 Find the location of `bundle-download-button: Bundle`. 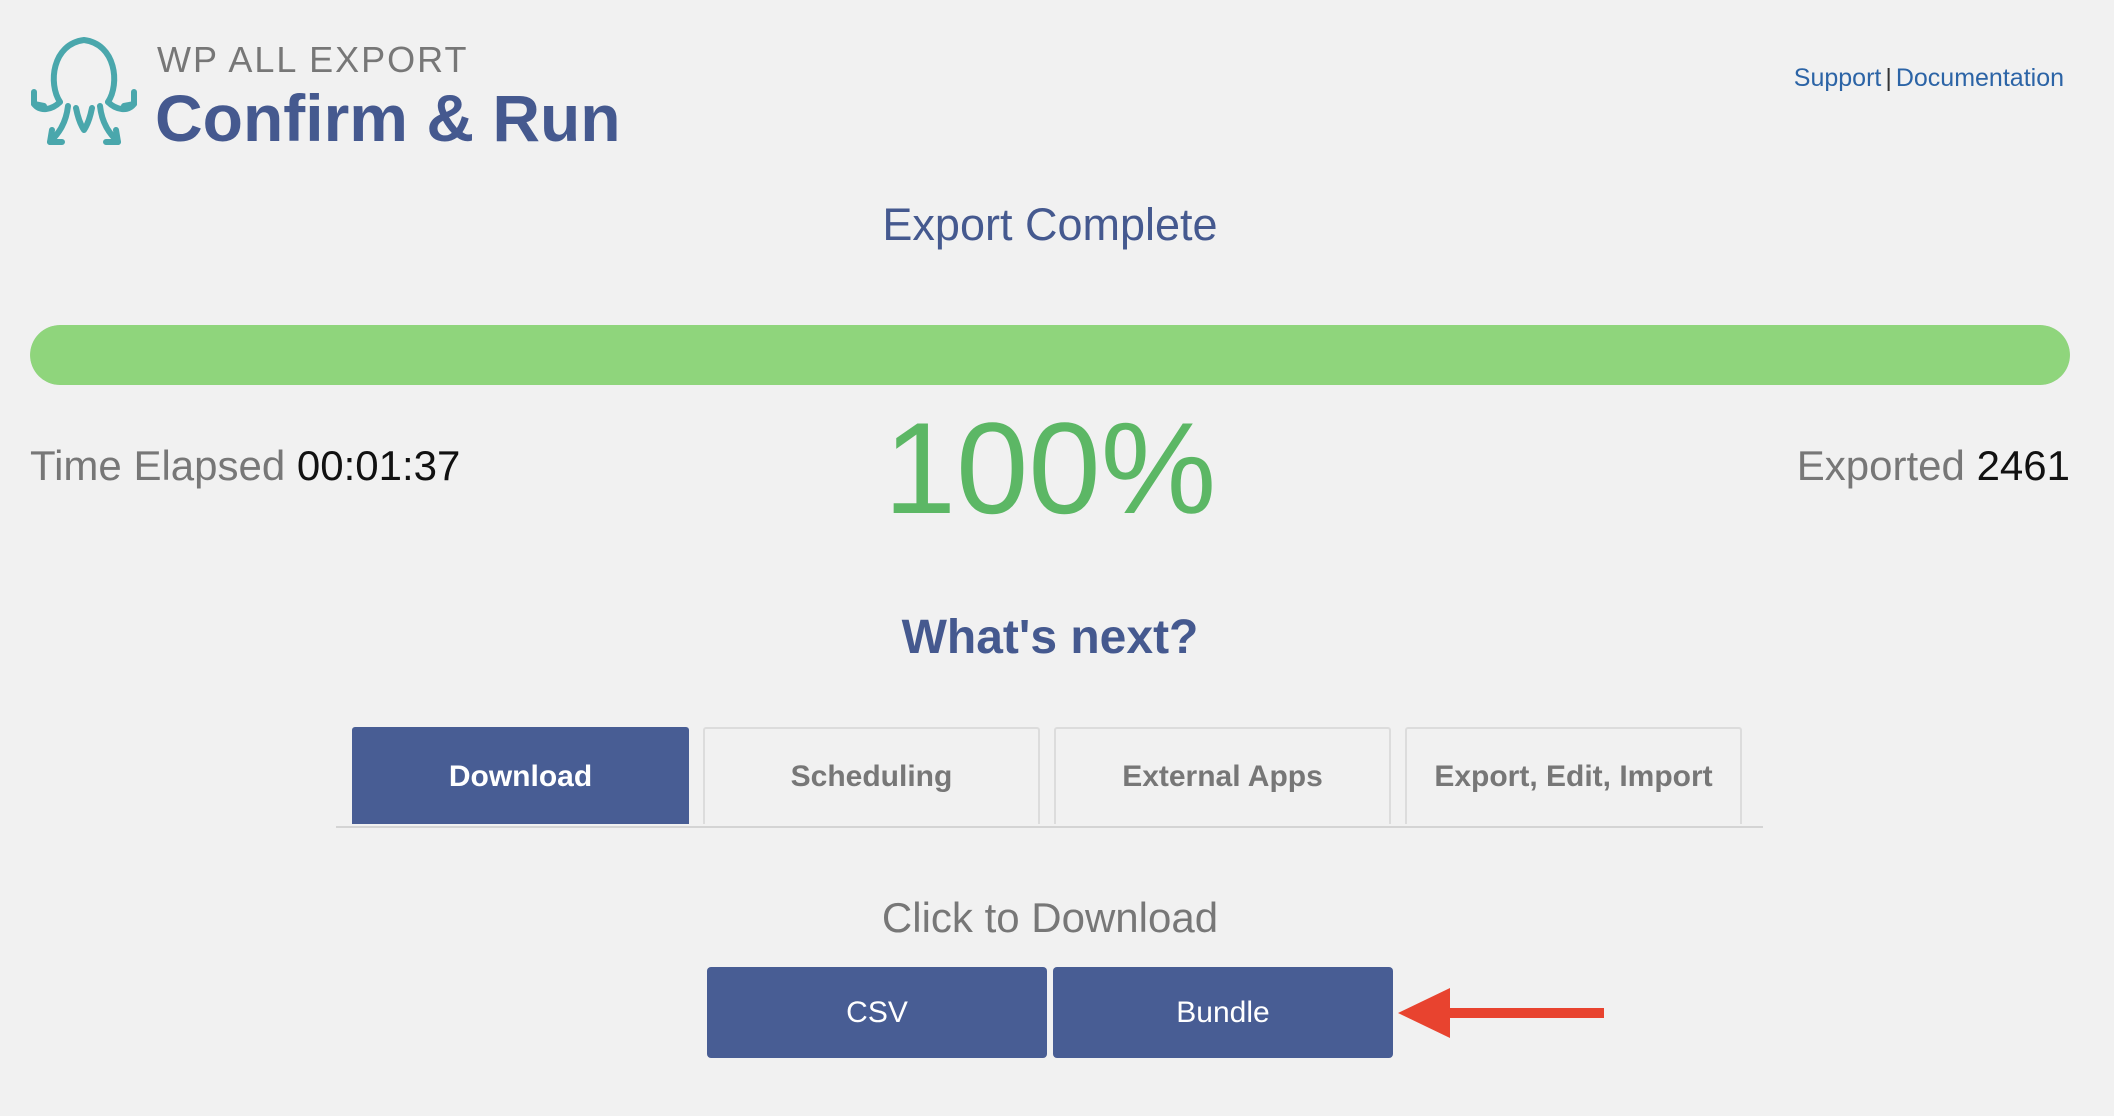

bundle-download-button: Bundle is located at coordinates (1223, 1012).